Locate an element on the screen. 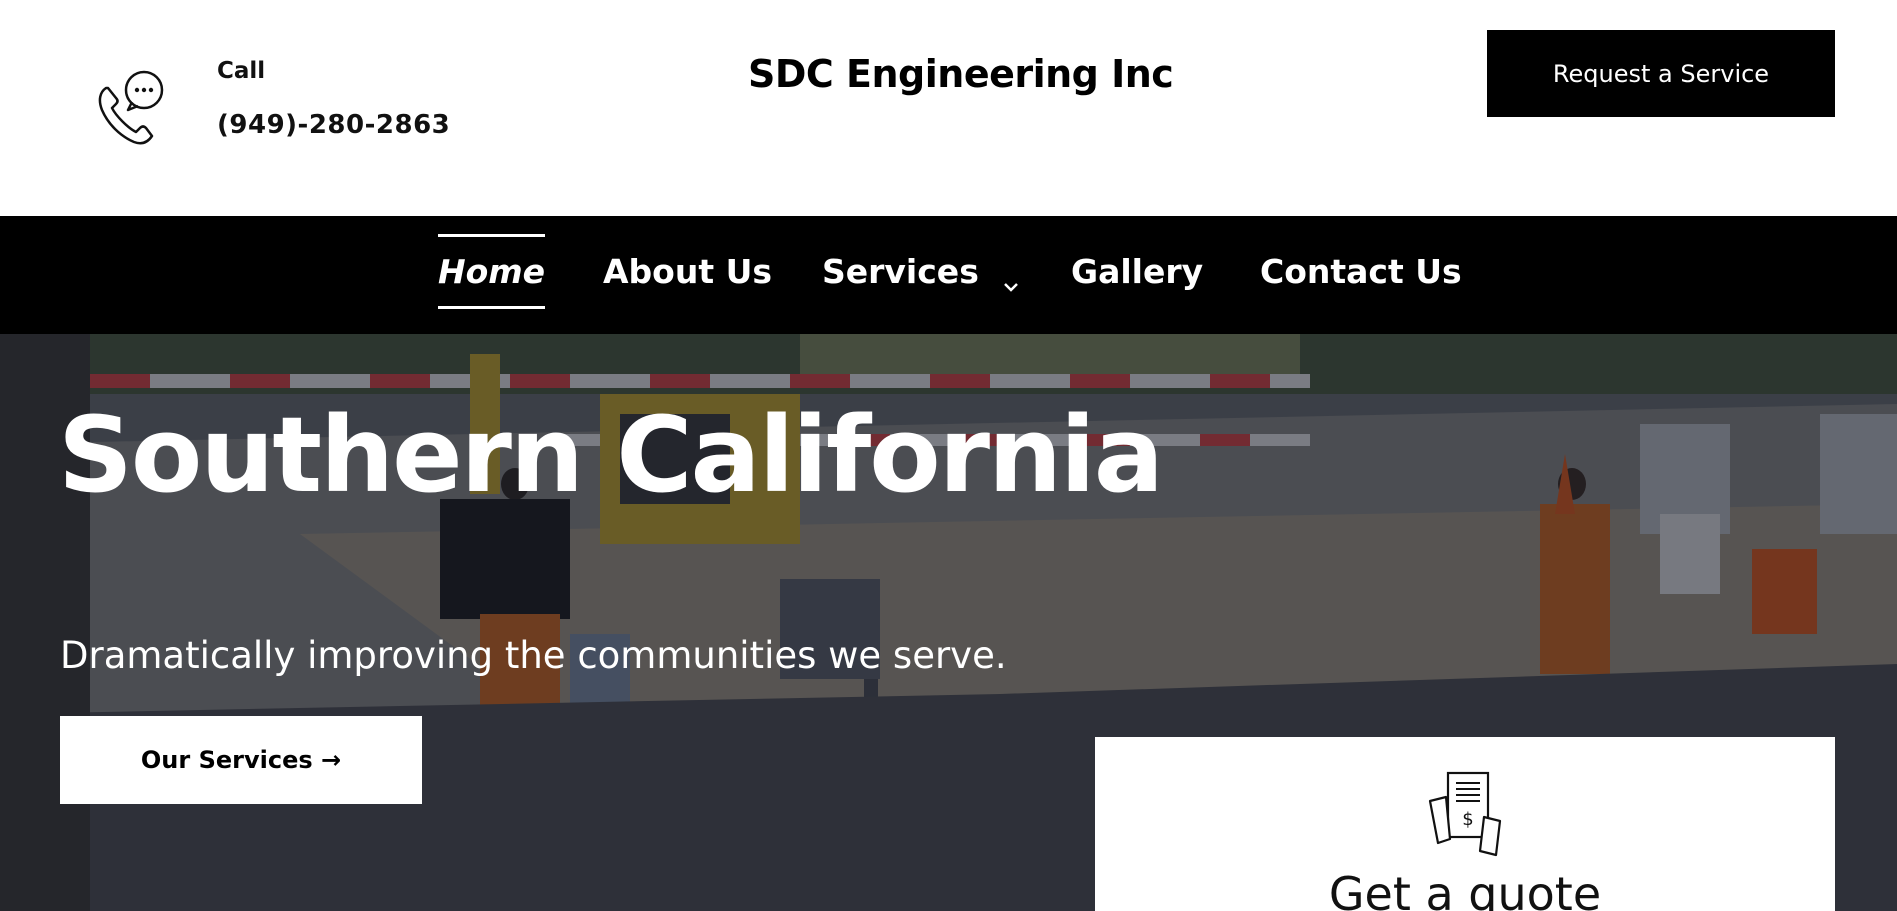 The image size is (1897, 911). nav-item-gallery: Gallery is located at coordinates (1137, 271).